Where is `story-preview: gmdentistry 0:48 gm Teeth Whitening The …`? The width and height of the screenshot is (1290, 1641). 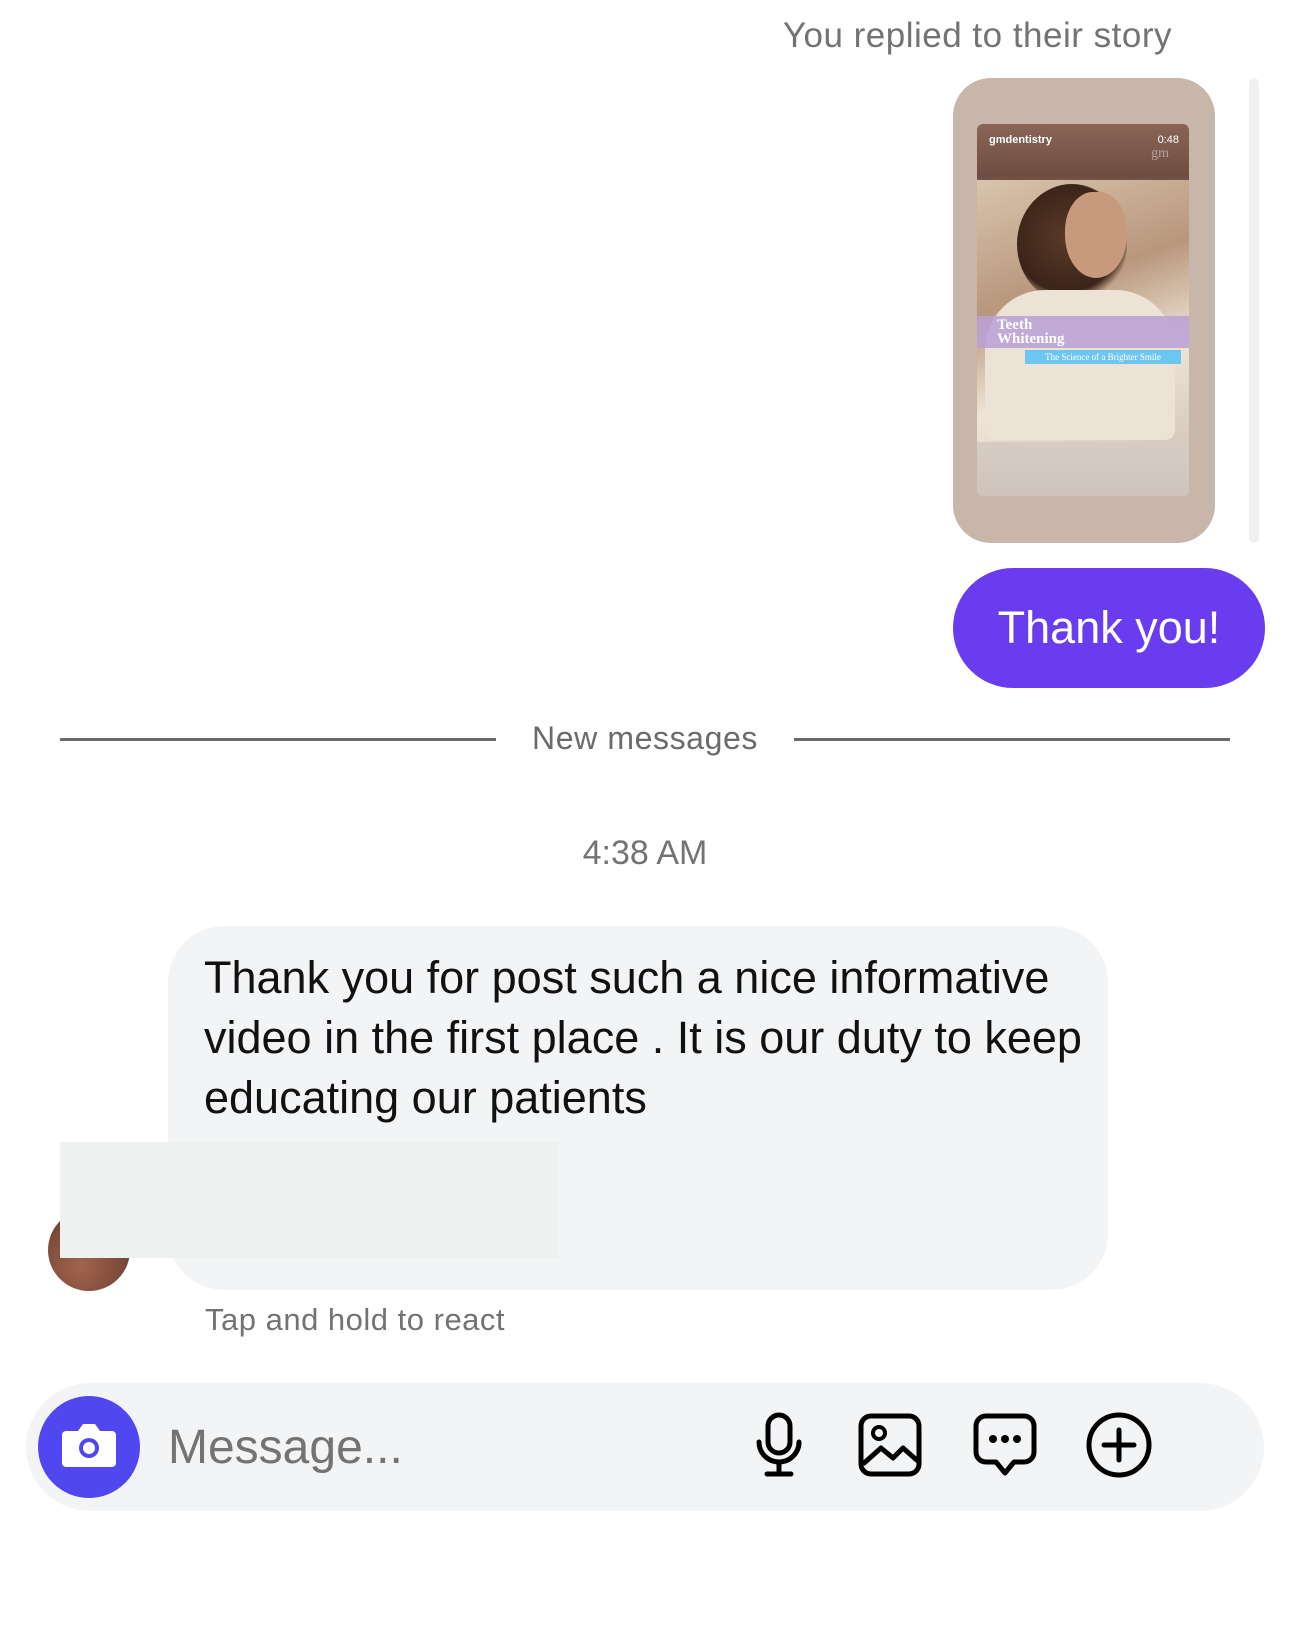
story-preview: gmdentistry 0:48 gm Teeth Whitening The … is located at coordinates (1084, 310).